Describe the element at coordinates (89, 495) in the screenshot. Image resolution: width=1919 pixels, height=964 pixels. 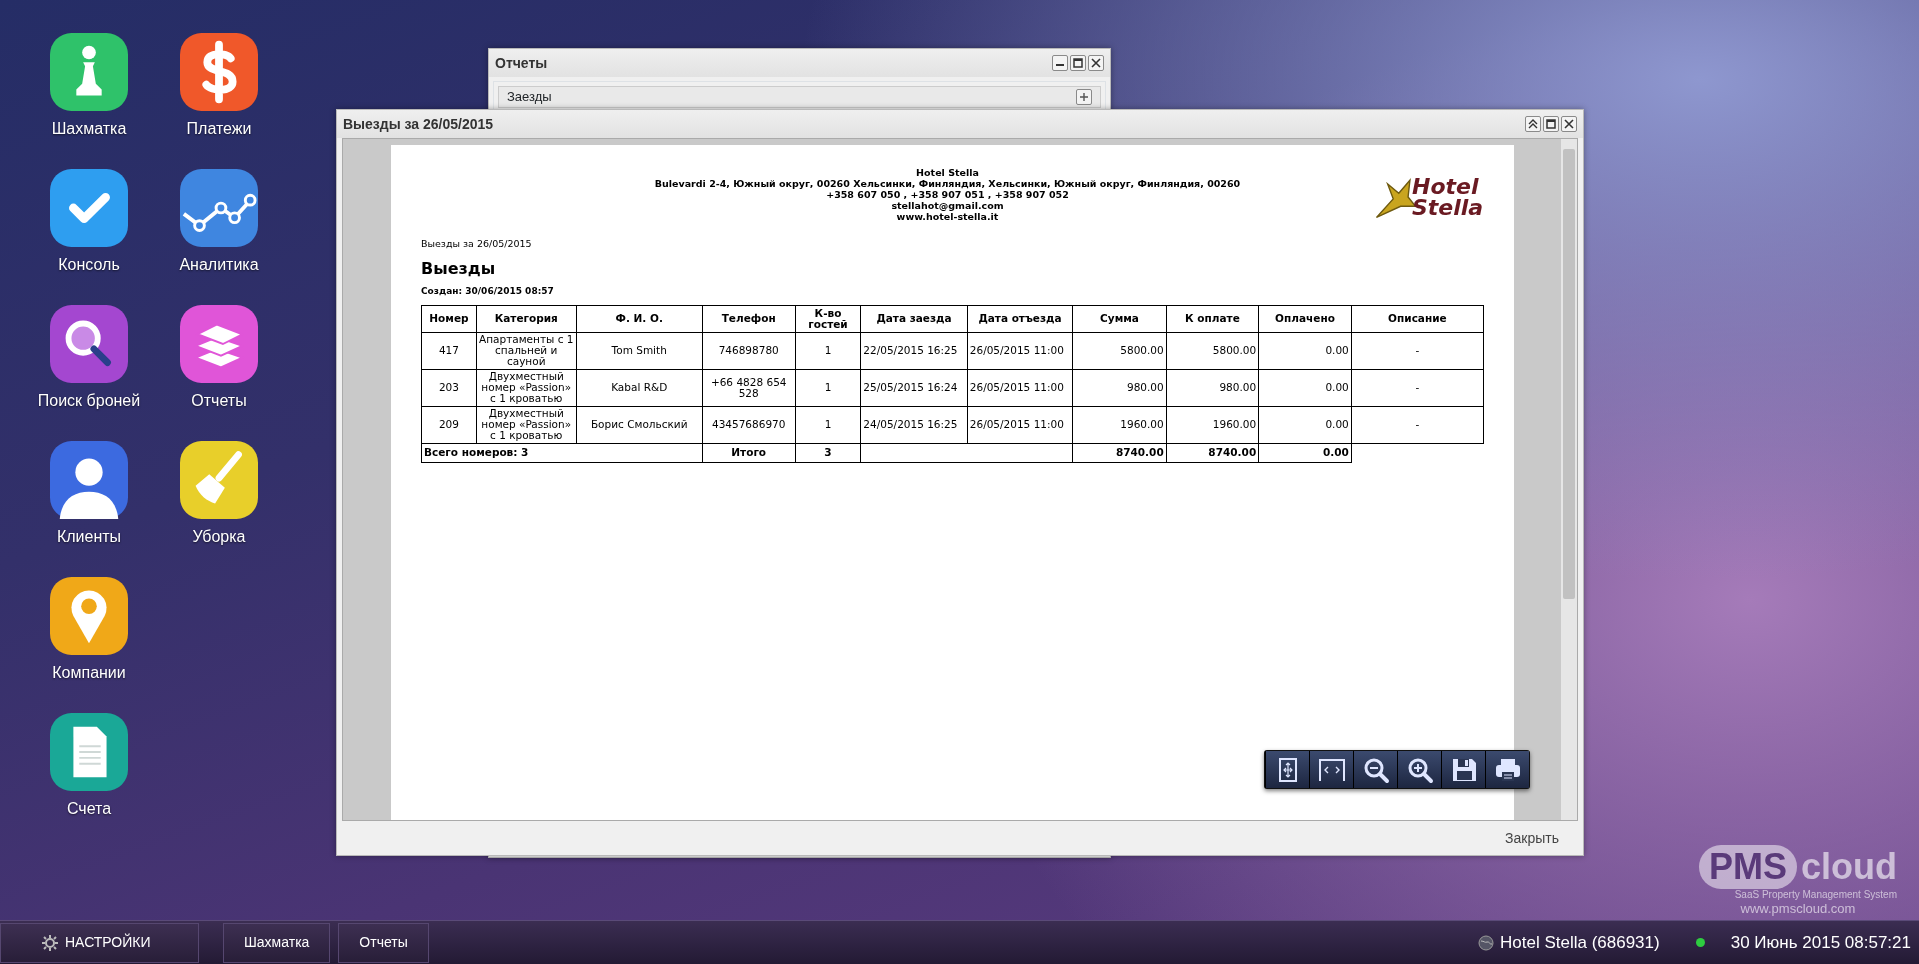
I see `desktop-shortcut: Клиенты` at that location.